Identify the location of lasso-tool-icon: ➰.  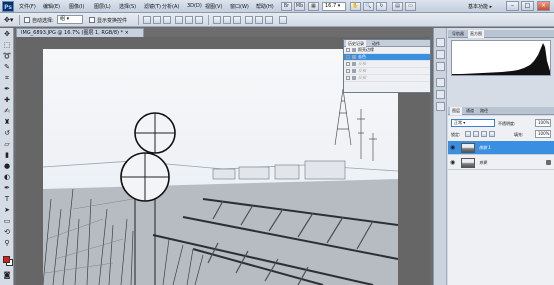
(7, 56).